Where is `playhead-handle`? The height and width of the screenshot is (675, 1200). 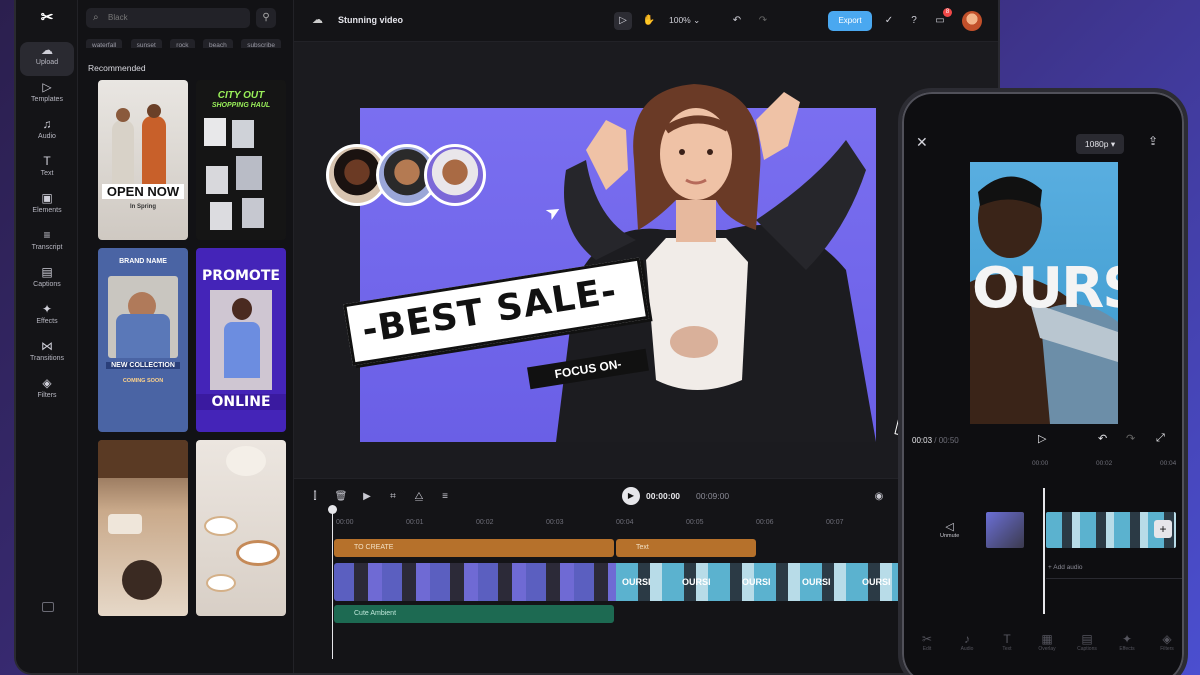
playhead-handle is located at coordinates (332, 509).